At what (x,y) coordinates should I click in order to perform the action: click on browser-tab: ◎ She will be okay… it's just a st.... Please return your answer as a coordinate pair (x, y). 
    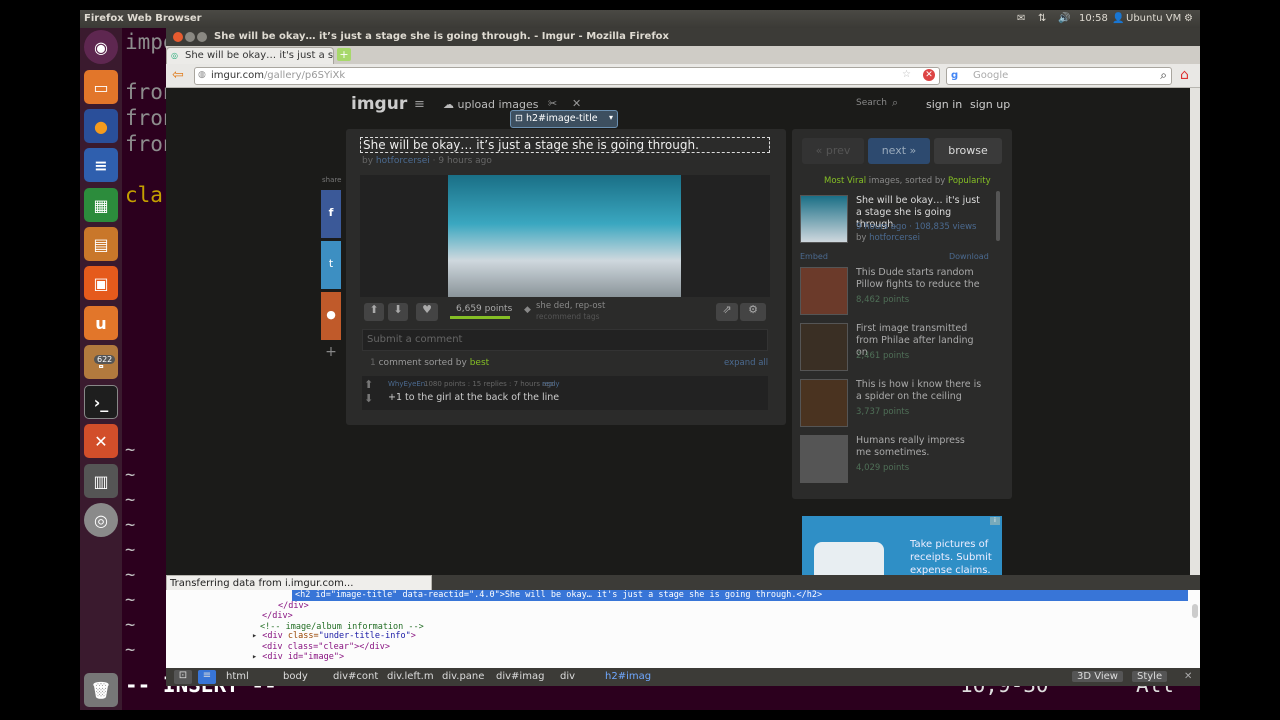
    Looking at the image, I should click on (250, 55).